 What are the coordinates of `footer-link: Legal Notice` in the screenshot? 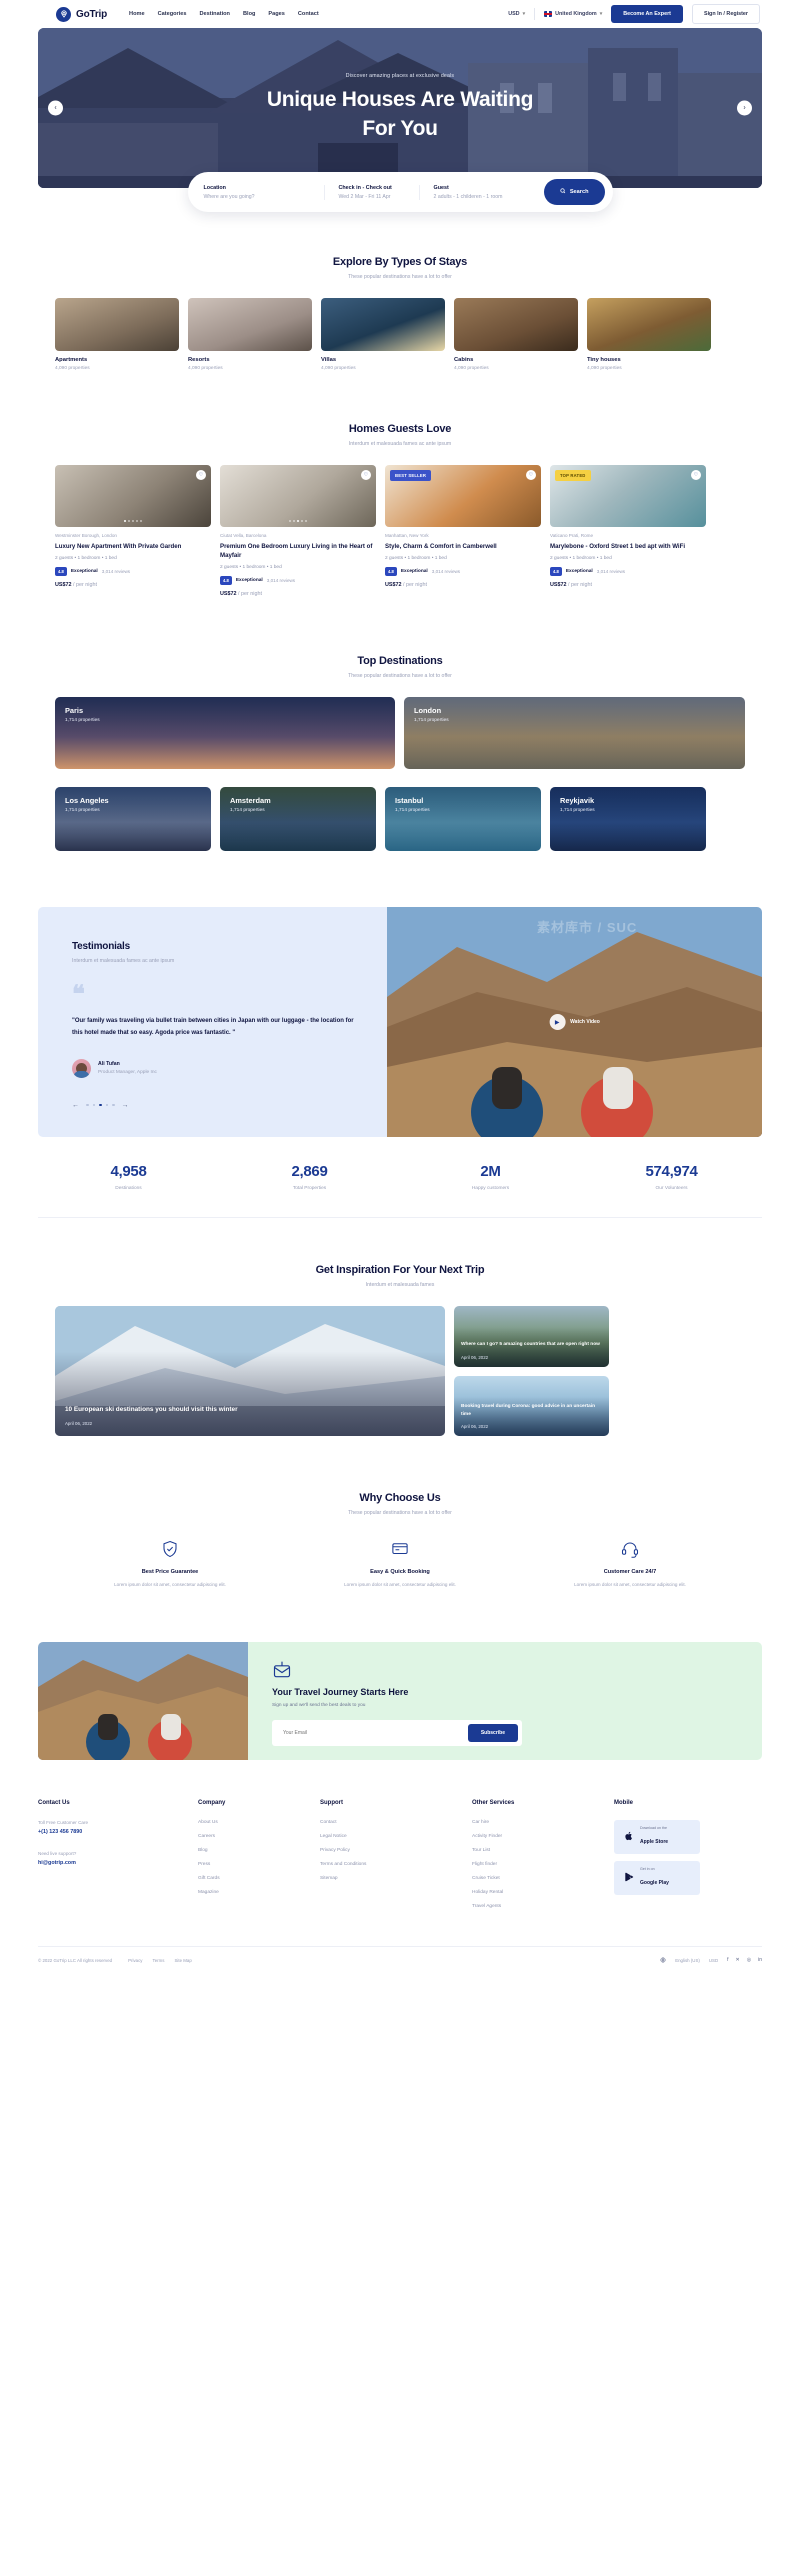 It's located at (375, 1836).